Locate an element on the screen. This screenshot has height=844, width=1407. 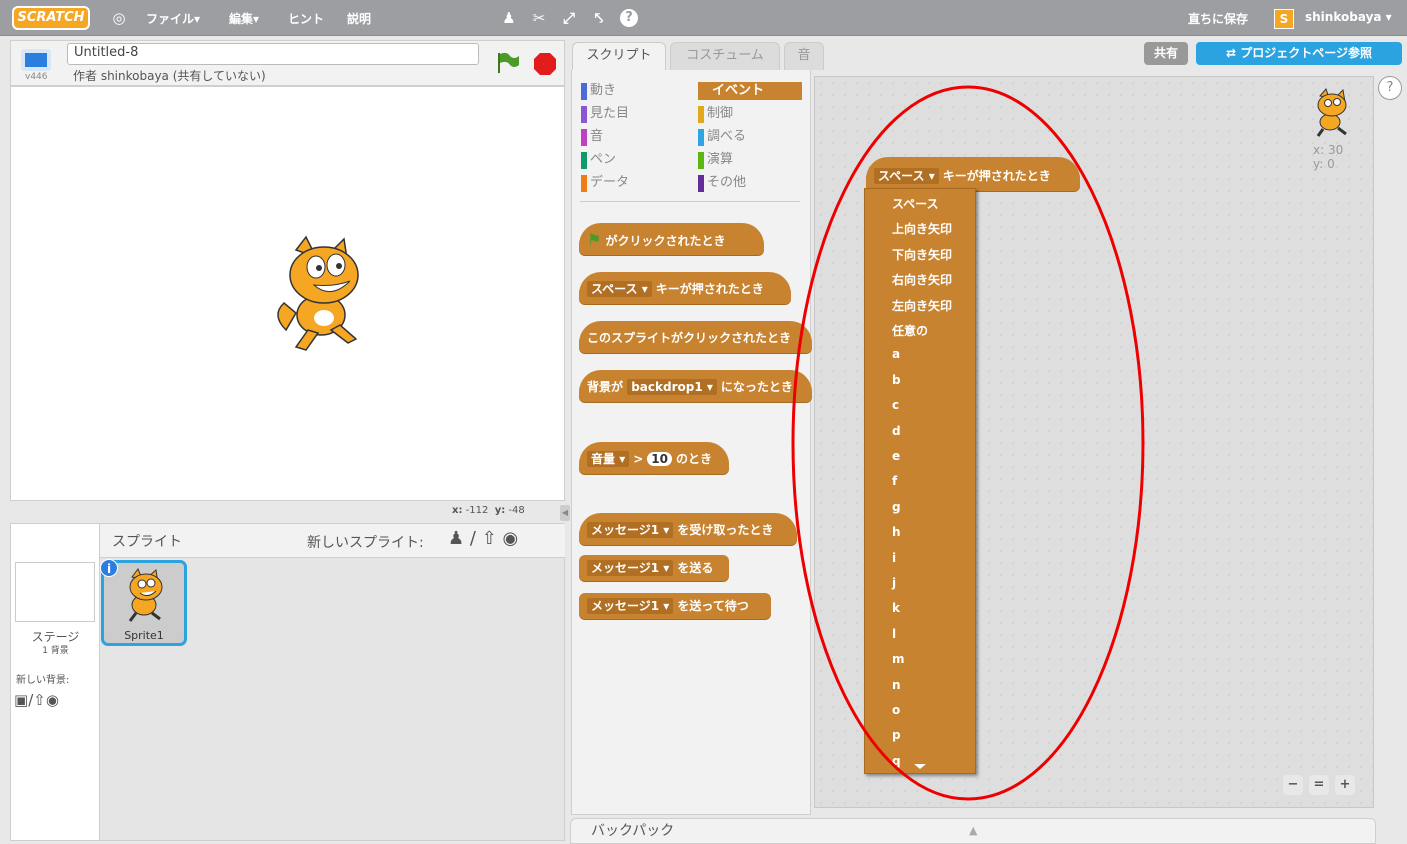
file-menu: ファイル▾ is located at coordinates (173, 18).